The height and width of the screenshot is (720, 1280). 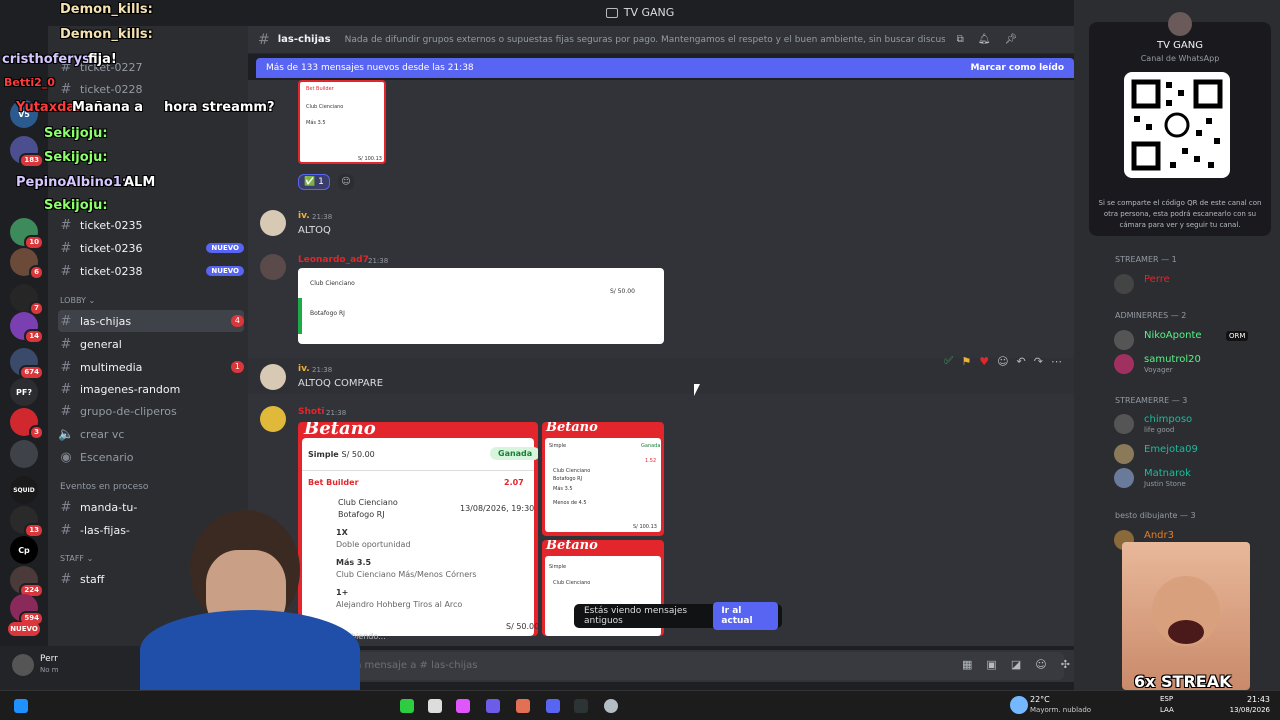 What do you see at coordinates (1194, 339) in the screenshot?
I see `member-item: NikoAponte ORM` at bounding box center [1194, 339].